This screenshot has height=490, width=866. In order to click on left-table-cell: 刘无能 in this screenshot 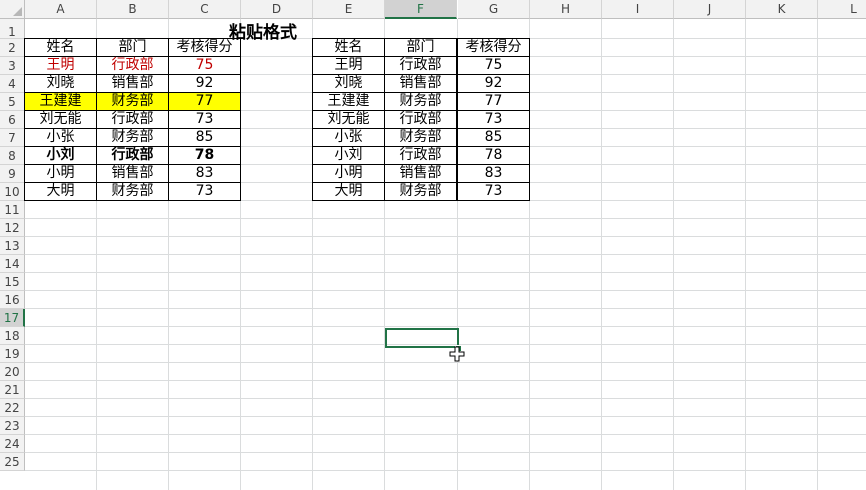, I will do `click(60, 119)`.